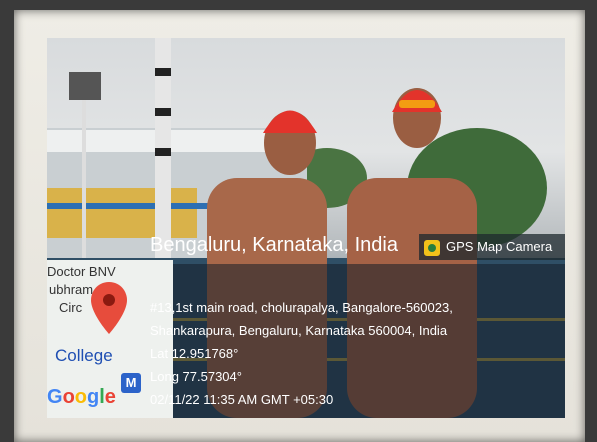 The height and width of the screenshot is (442, 597). What do you see at coordinates (81, 271) in the screenshot?
I see `map-street-label: Doctor BNV` at bounding box center [81, 271].